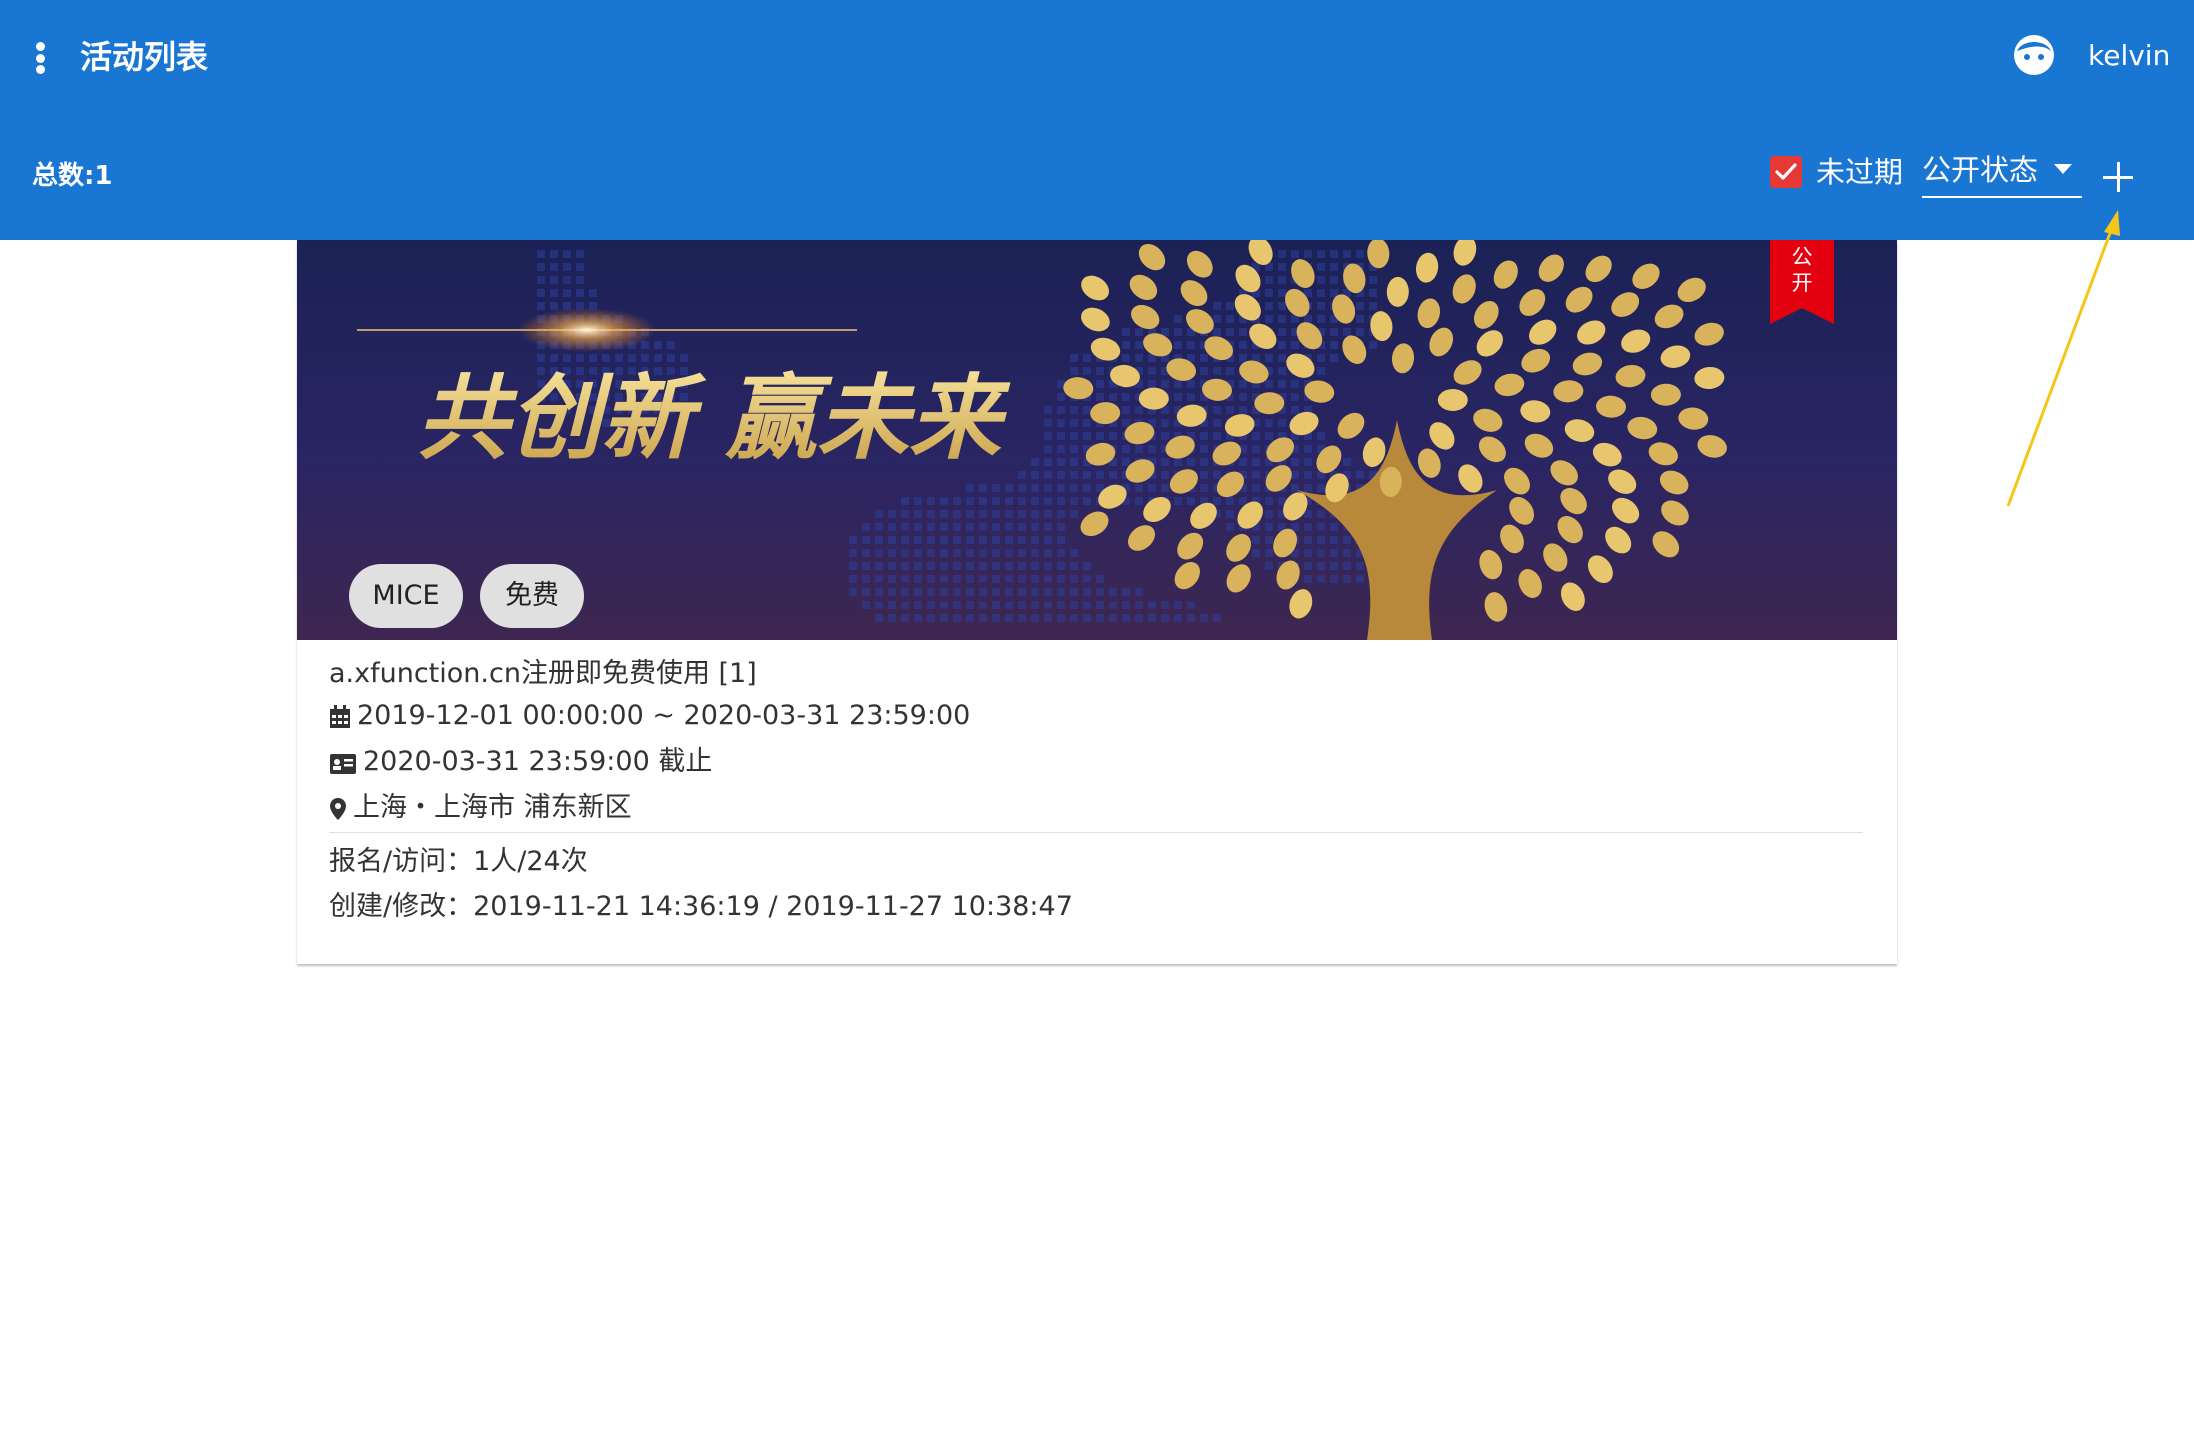  I want to click on event-deadline-row: 2020-03-31 23:59:00 截止, so click(520, 762).